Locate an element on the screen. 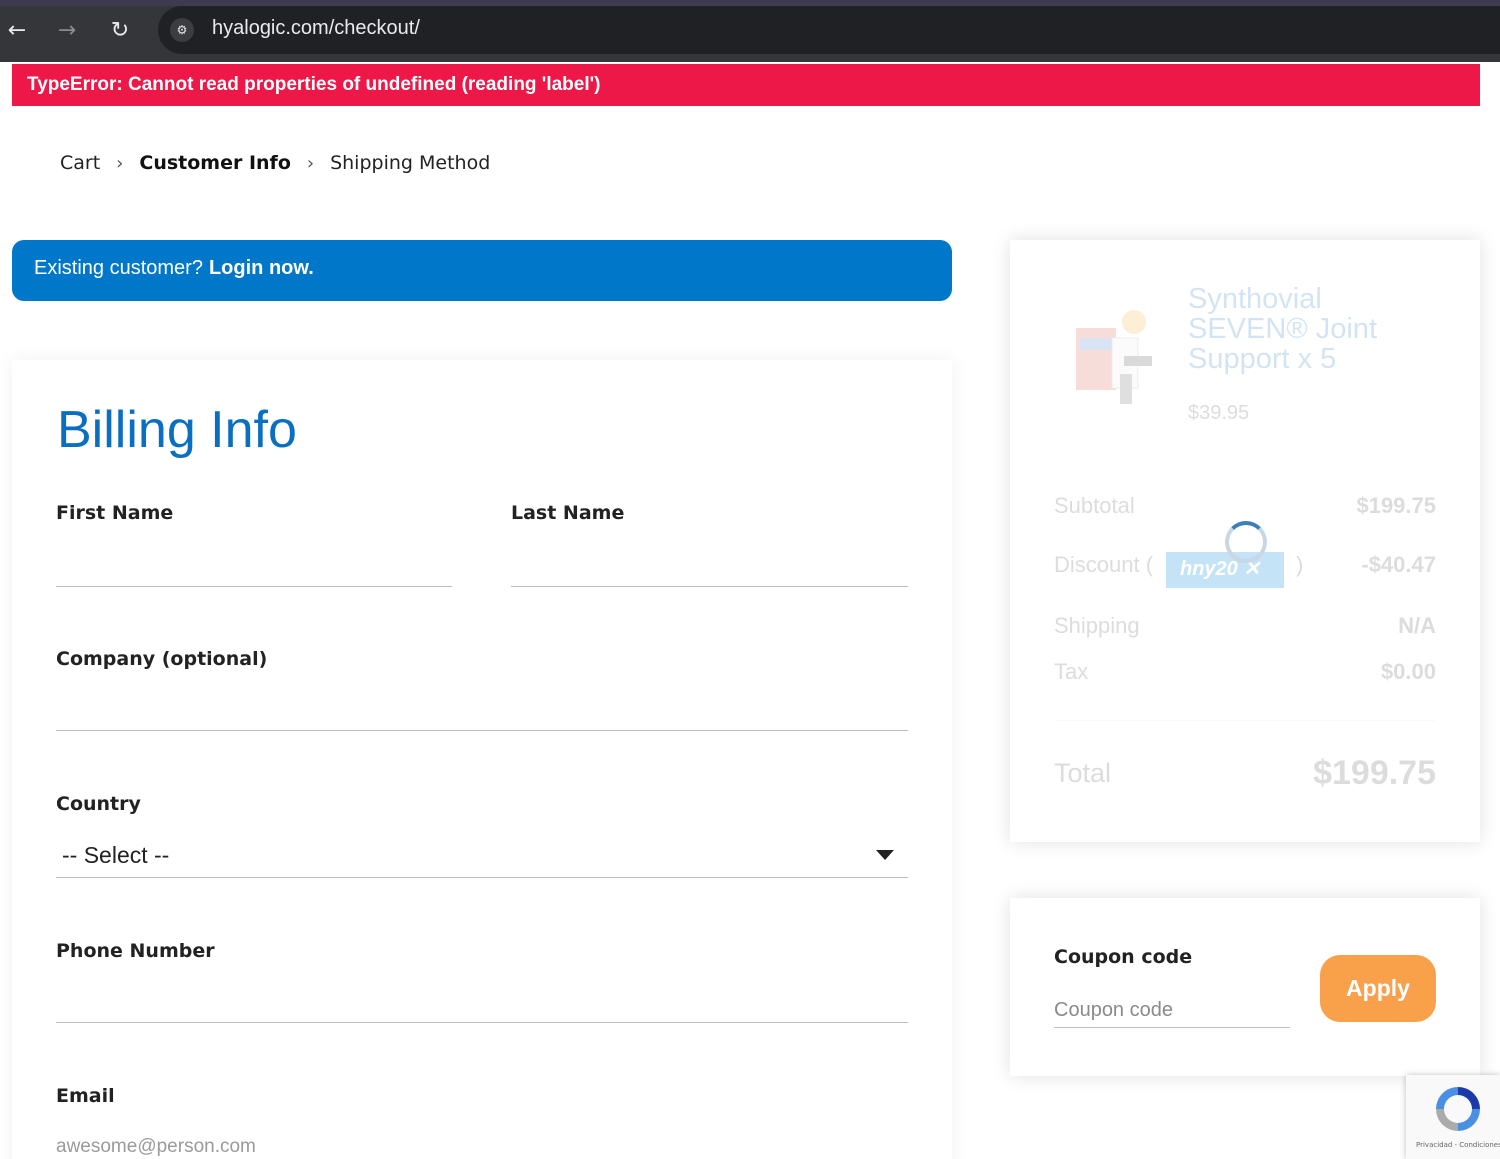 The height and width of the screenshot is (1159, 1500). product-price: $39.95 is located at coordinates (1219, 413).